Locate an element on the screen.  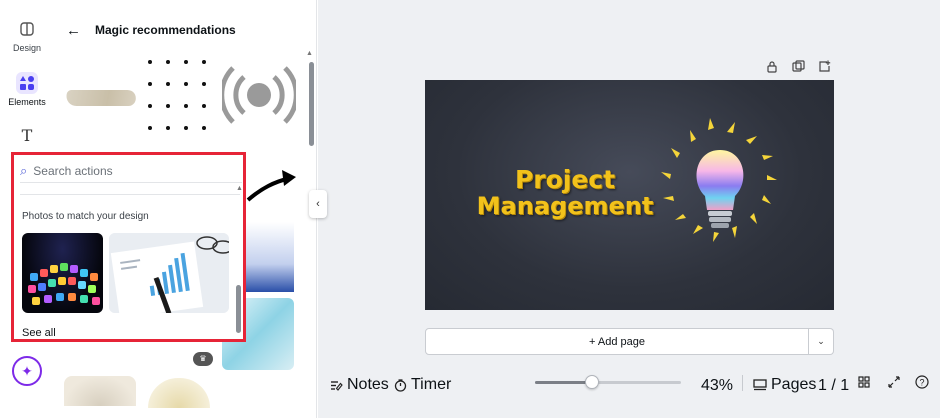
add-page-dropdown: ⌄ is located at coordinates (821, 341).